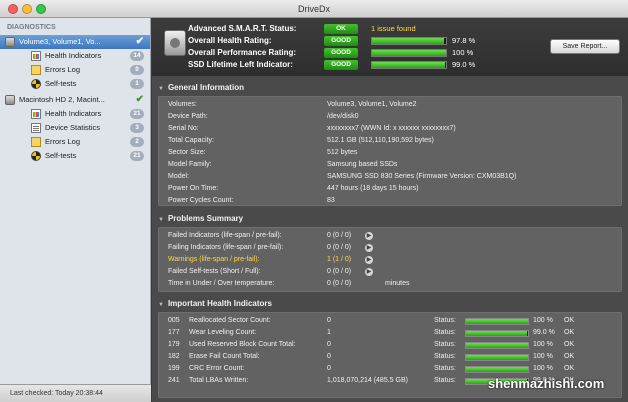  I want to click on ssd-lifetime-badge: GOOD, so click(341, 65).